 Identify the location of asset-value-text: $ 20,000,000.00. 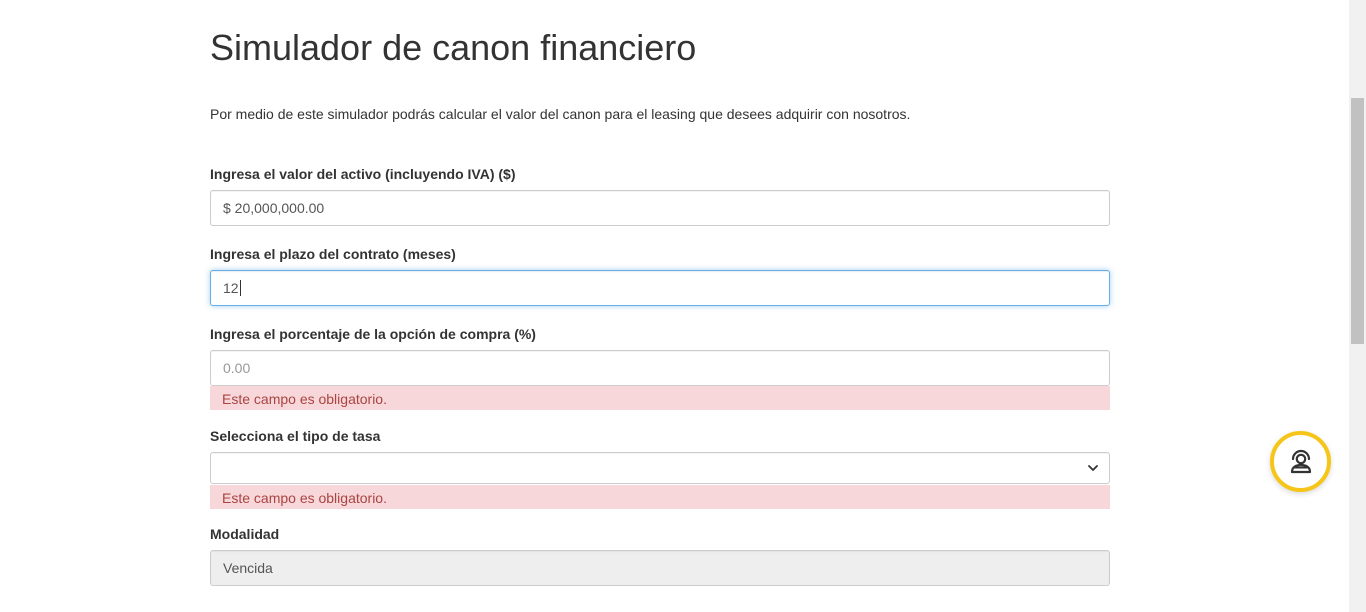
(274, 208).